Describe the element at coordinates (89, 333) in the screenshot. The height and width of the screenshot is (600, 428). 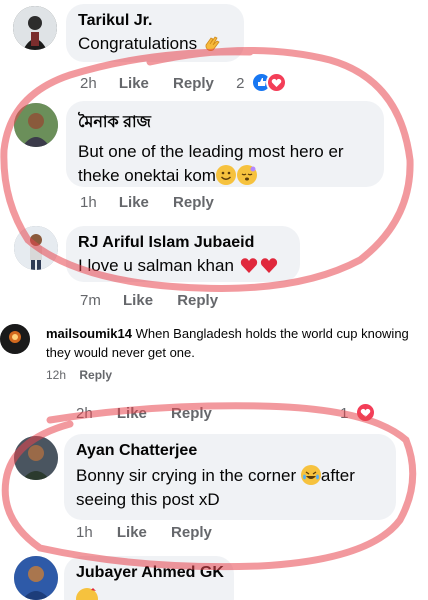
I see `comment-author: mailsoumik14` at that location.